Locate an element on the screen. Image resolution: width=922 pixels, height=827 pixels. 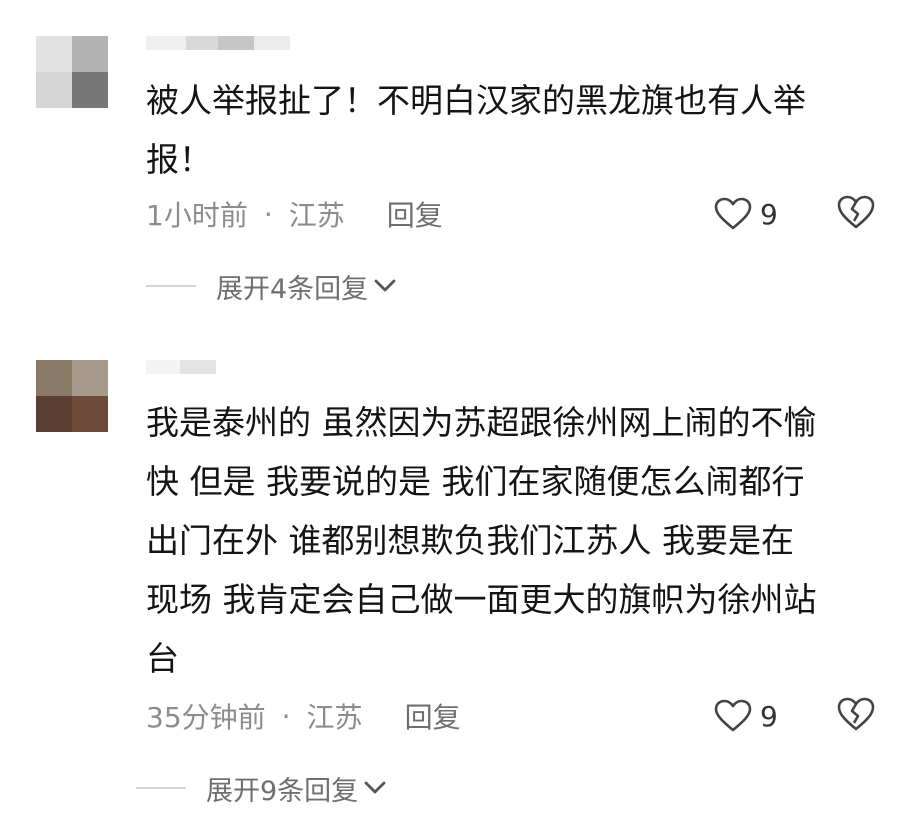
comment-meta: 1小时前 · 江苏 回复 is located at coordinates (294, 214).